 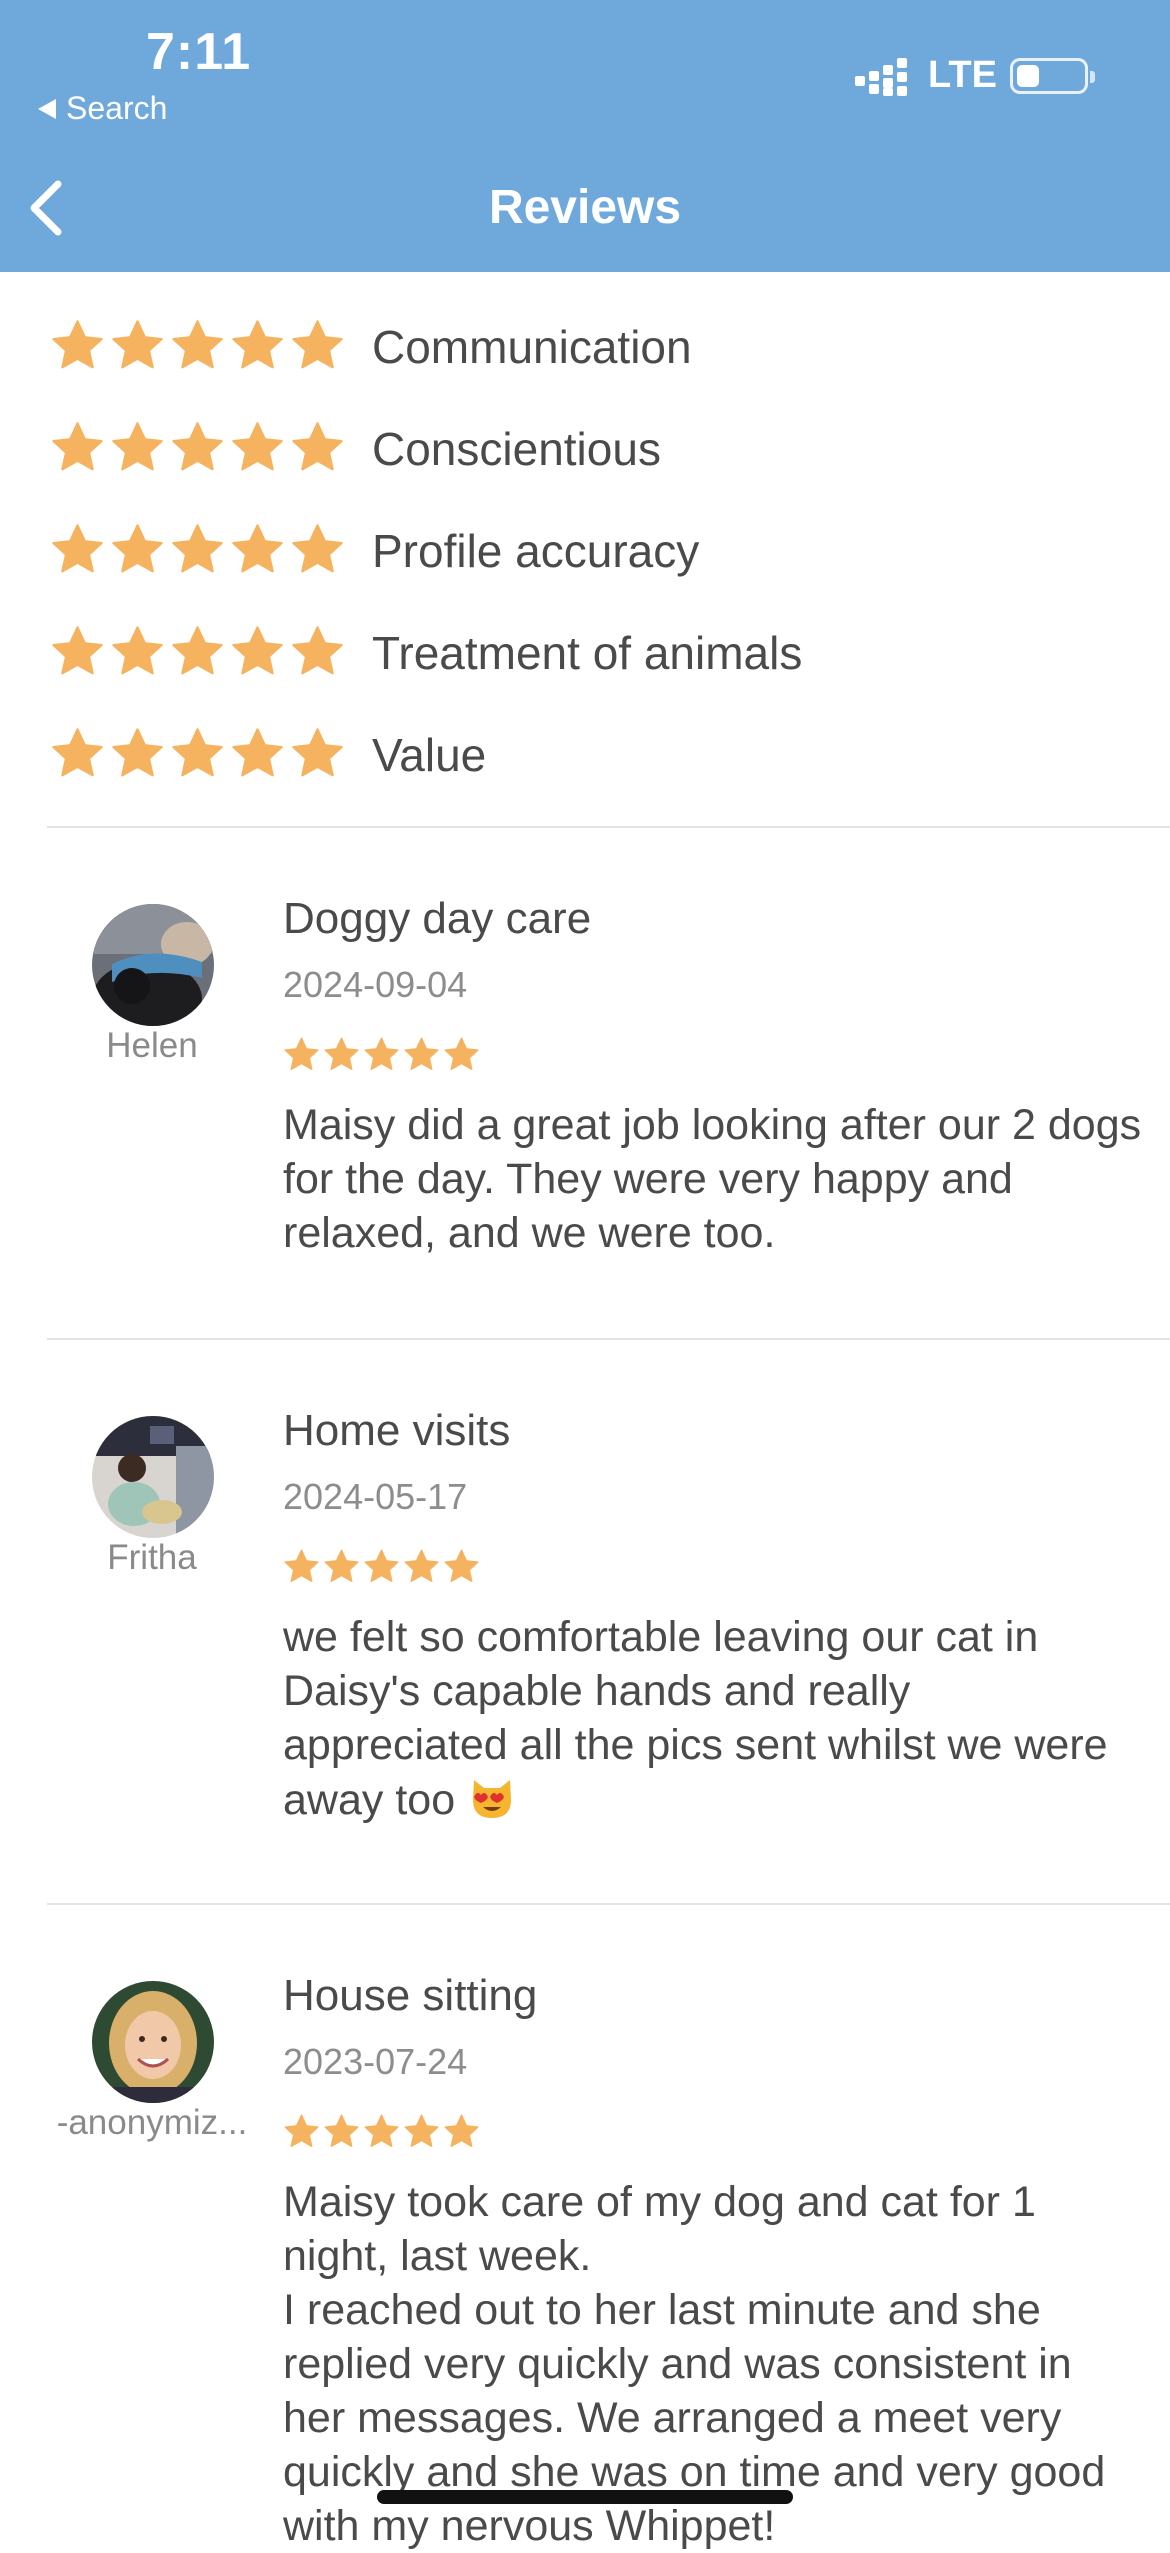 I want to click on signal-icon, so click(x=881, y=77).